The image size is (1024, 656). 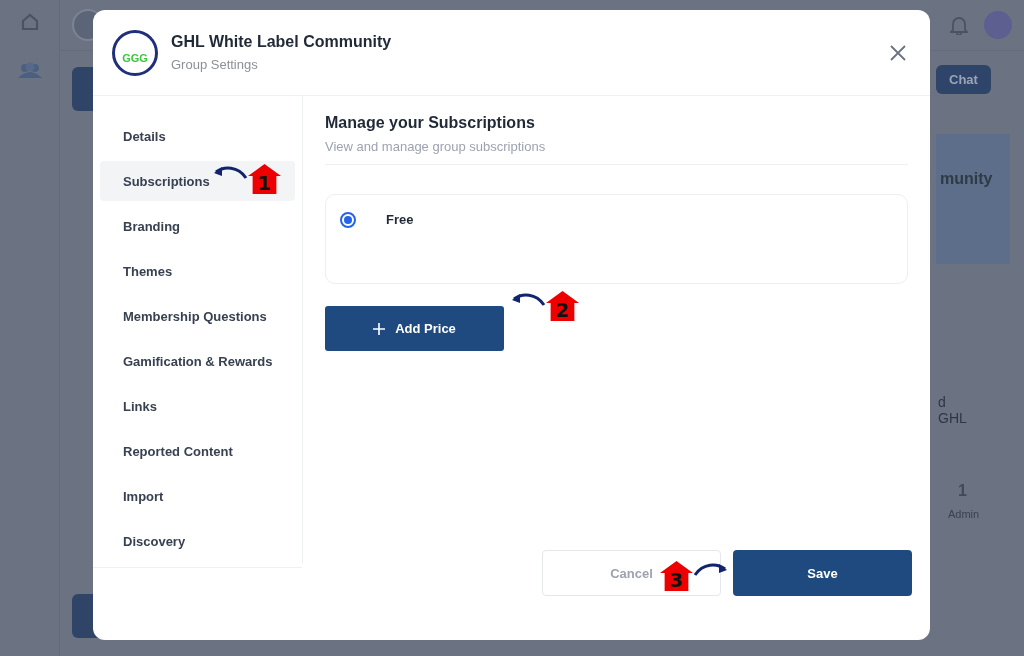 I want to click on add-price-button: Add Price, so click(x=414, y=328).